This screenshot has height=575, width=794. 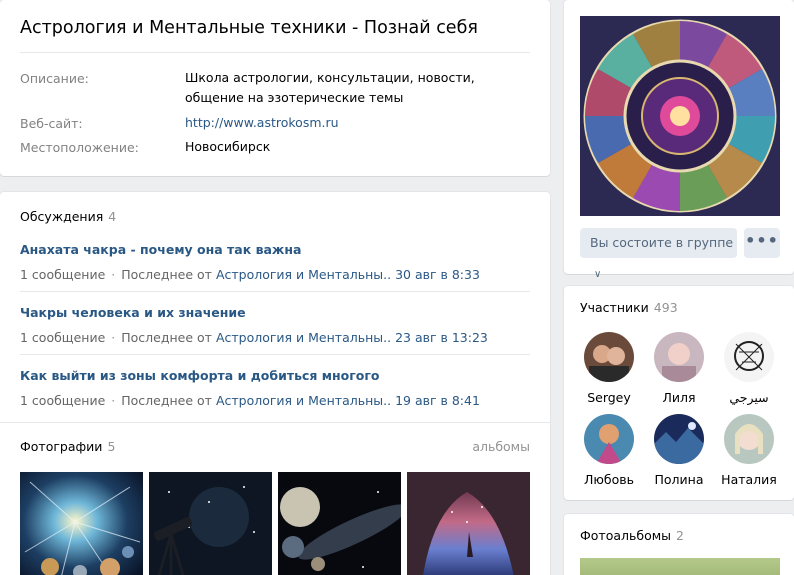 What do you see at coordinates (61, 446) in the screenshot?
I see `photos-title: Фотографии` at bounding box center [61, 446].